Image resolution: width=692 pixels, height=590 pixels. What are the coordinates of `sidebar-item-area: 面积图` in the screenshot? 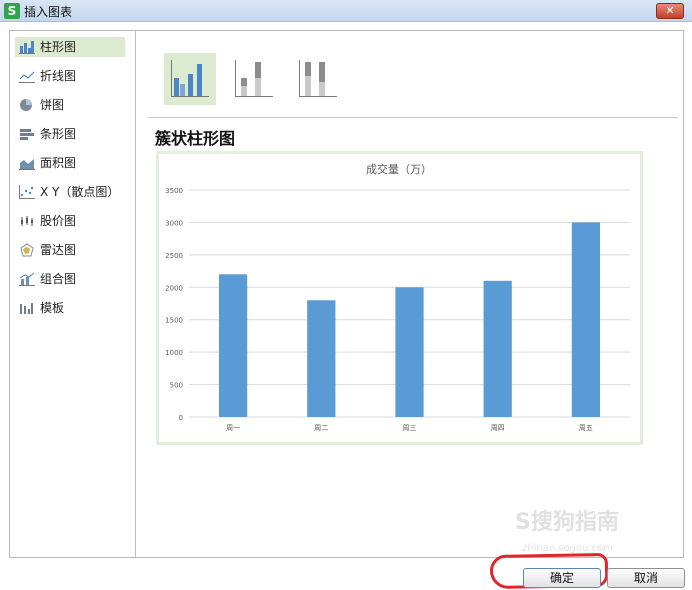 It's located at (70, 163).